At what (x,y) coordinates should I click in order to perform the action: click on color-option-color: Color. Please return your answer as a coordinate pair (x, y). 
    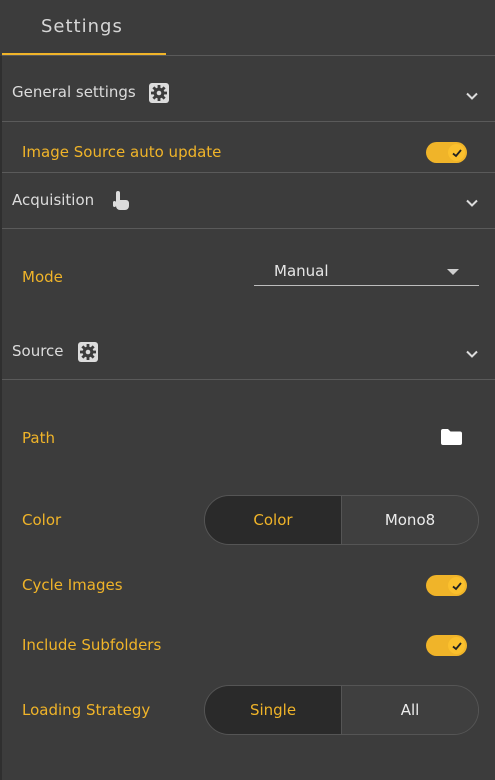
    Looking at the image, I should click on (273, 520).